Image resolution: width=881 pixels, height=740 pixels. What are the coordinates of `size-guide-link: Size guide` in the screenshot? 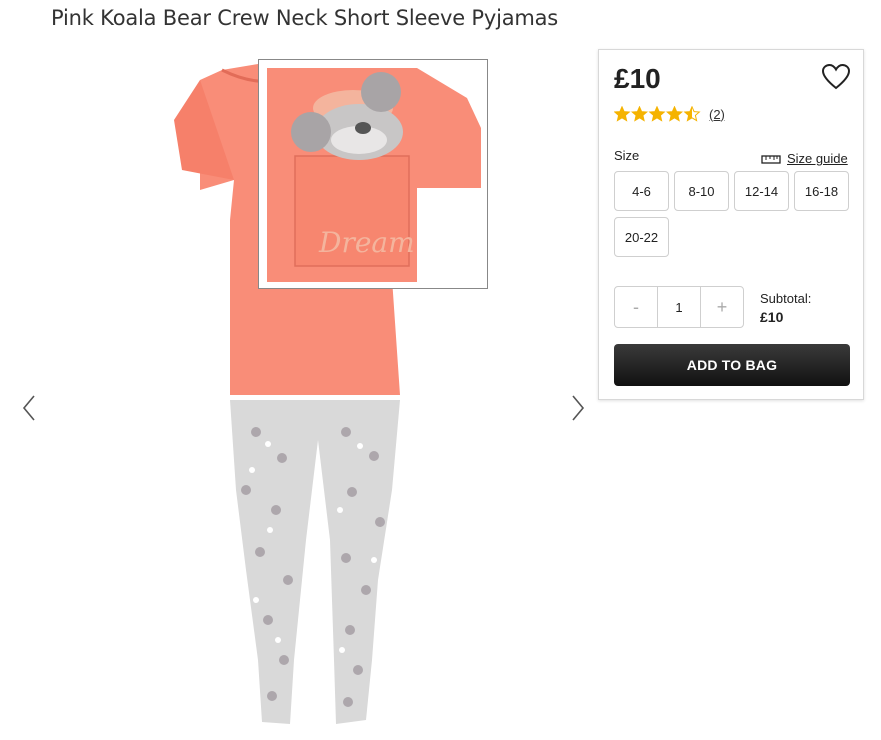 It's located at (804, 158).